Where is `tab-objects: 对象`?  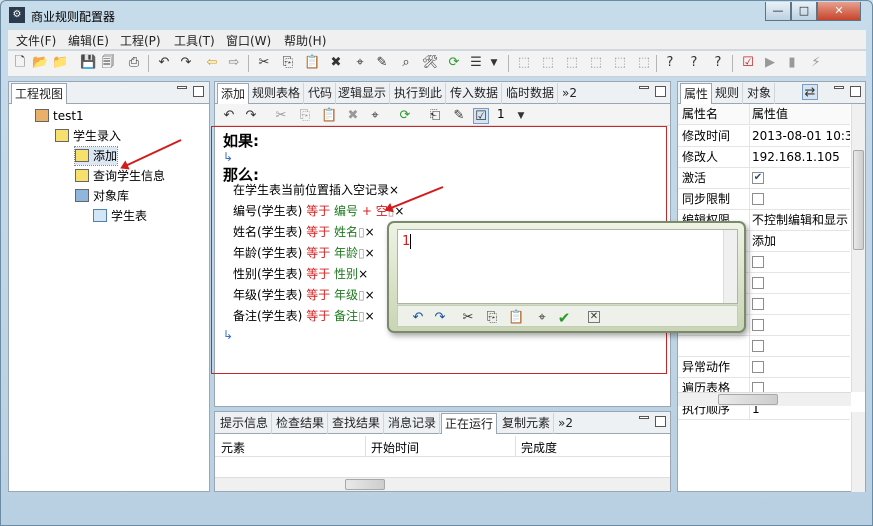
tab-objects: 对象 is located at coordinates (760, 93).